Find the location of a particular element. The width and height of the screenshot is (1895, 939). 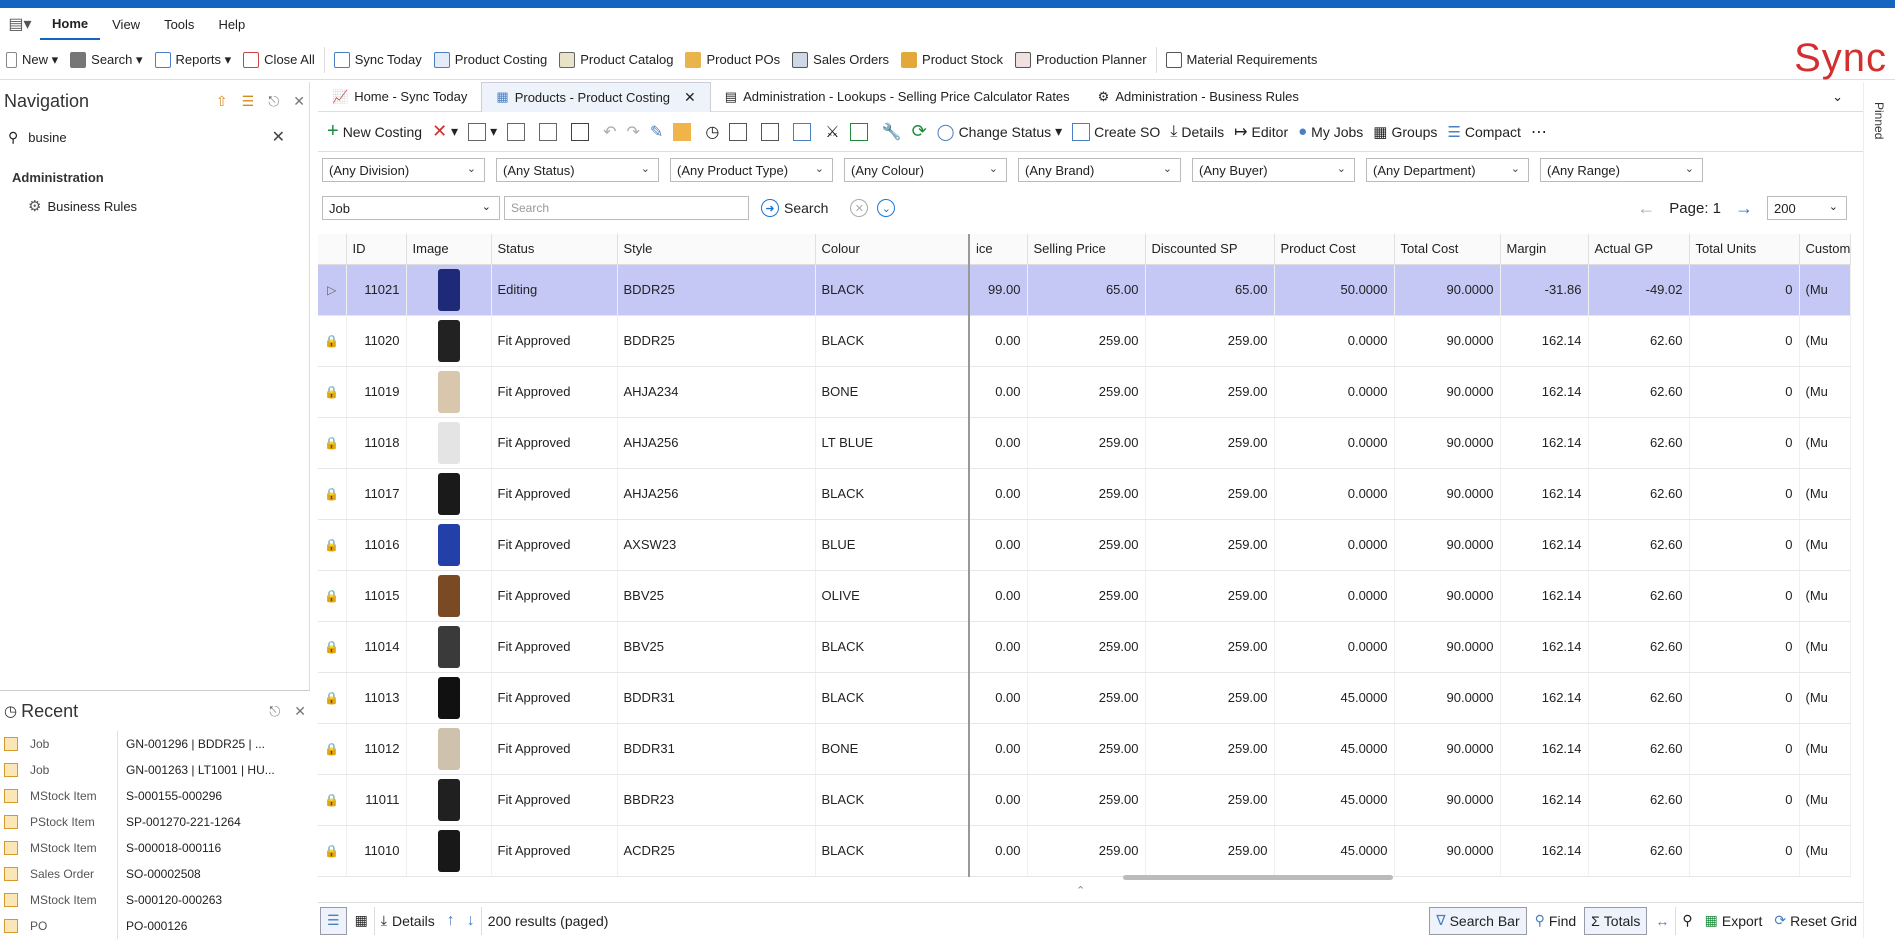

new-button: New ▾ is located at coordinates (32, 60).